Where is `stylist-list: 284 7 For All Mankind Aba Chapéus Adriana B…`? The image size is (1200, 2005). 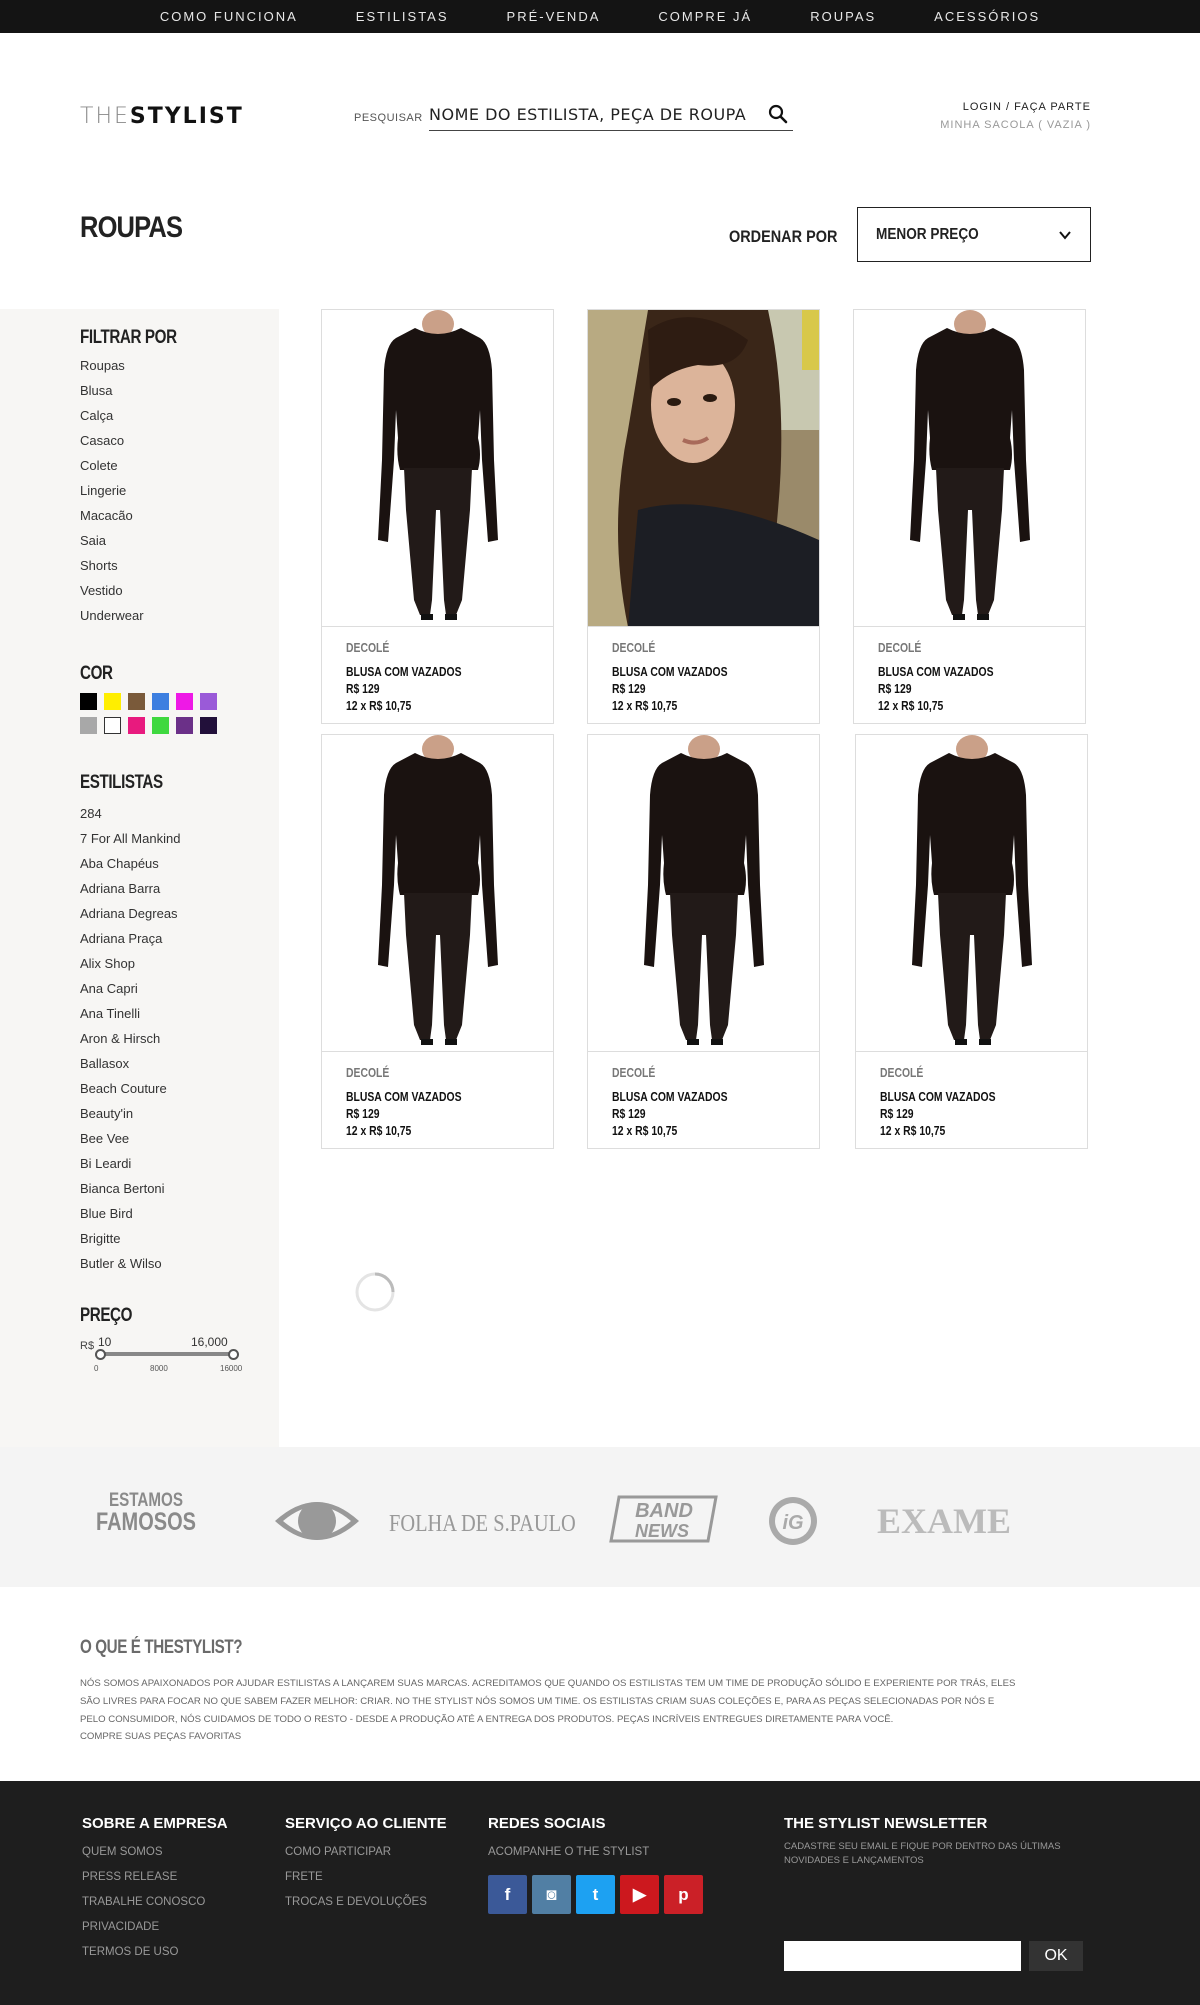
stylist-list: 284 7 For All Mankind Aba Chapéus Adriana B… is located at coordinates (130, 1038).